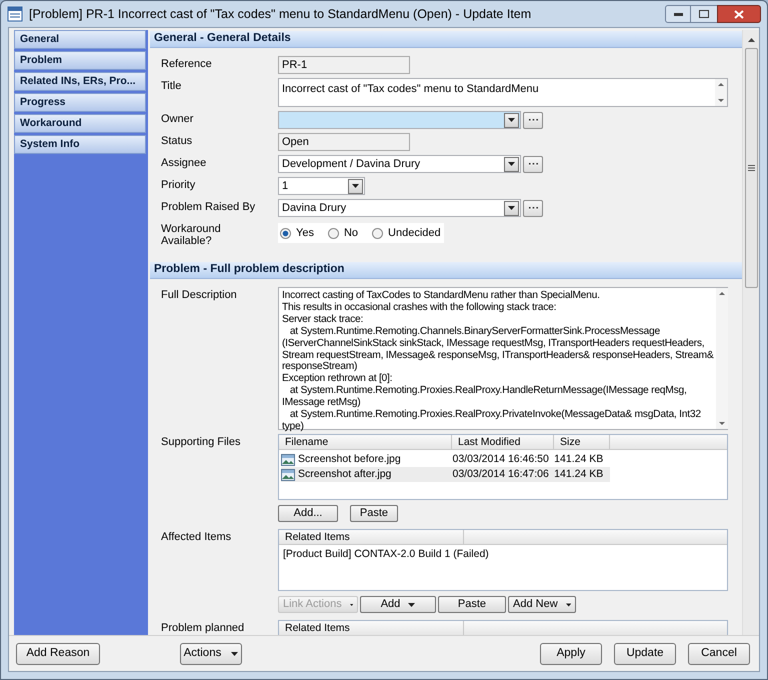 The height and width of the screenshot is (680, 768). I want to click on minimize-button, so click(678, 14).